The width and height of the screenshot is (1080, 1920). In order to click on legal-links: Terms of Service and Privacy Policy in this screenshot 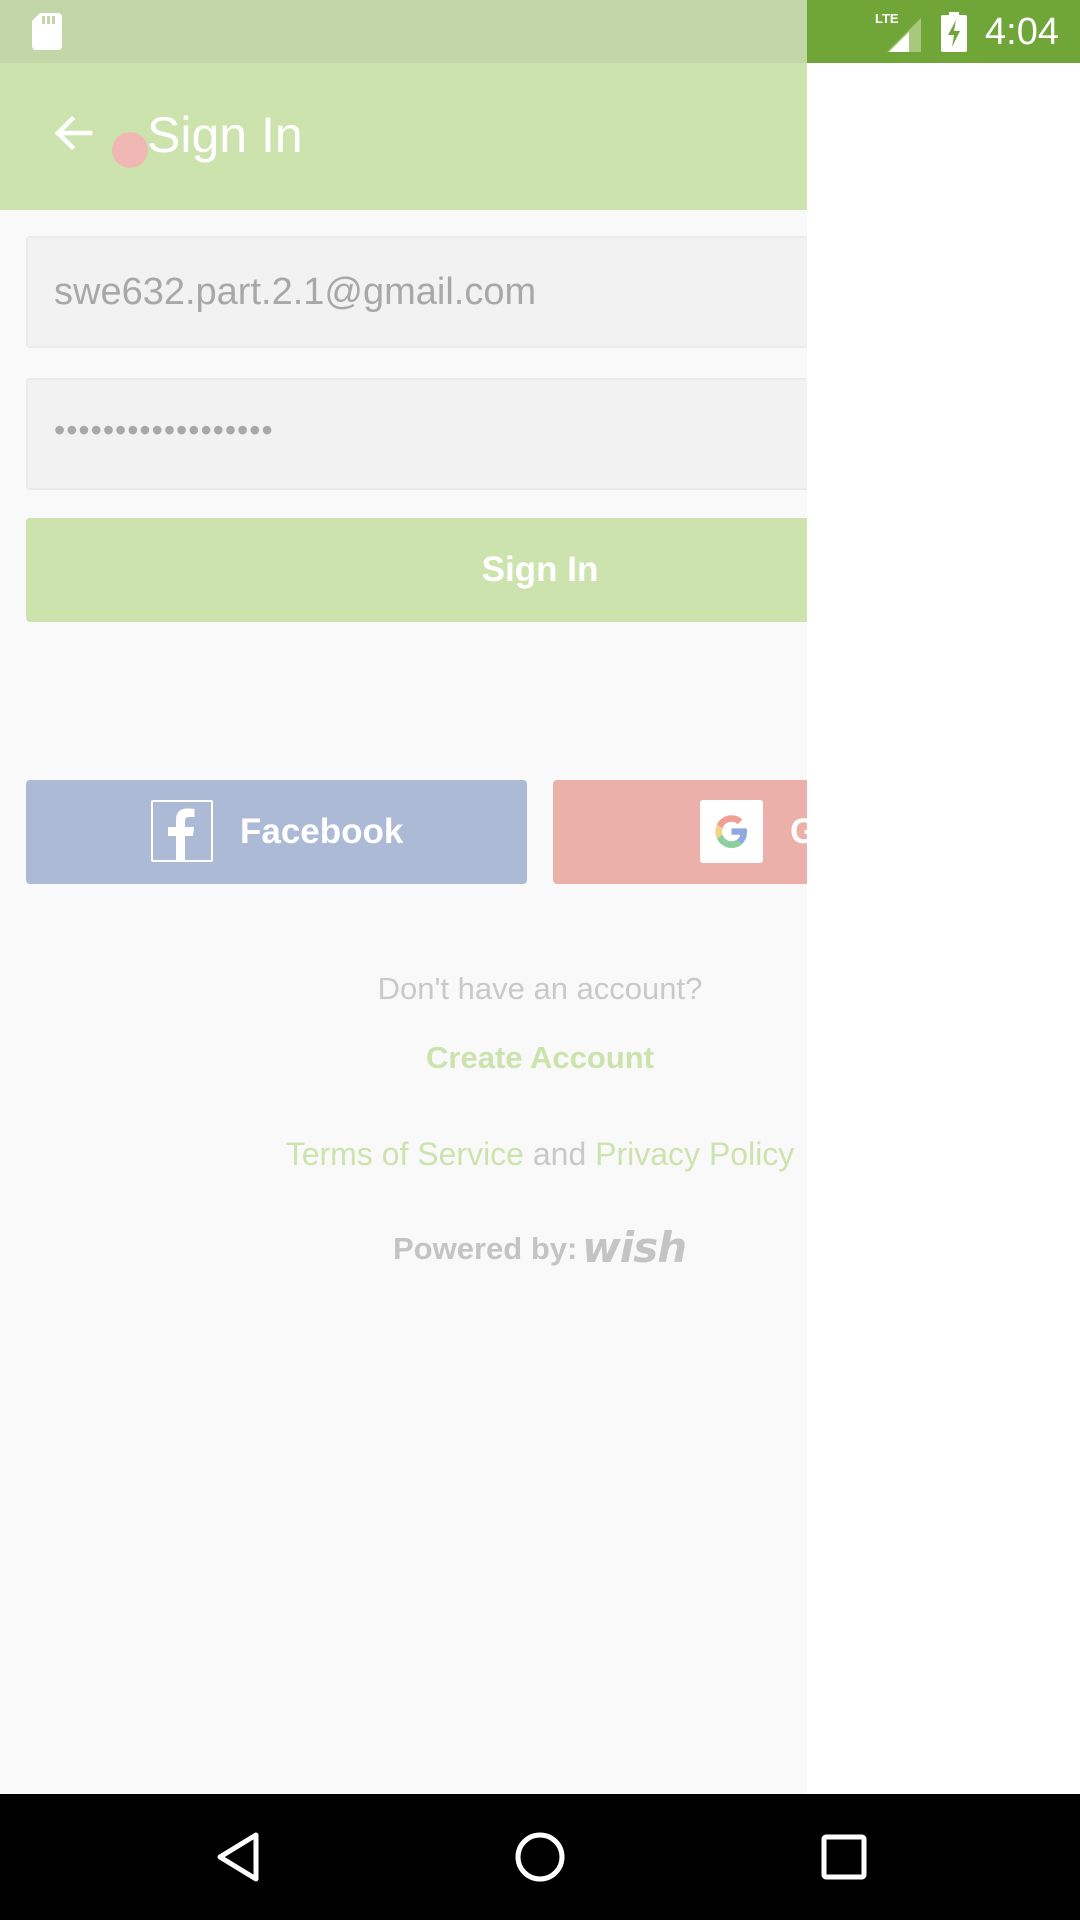, I will do `click(403, 1154)`.